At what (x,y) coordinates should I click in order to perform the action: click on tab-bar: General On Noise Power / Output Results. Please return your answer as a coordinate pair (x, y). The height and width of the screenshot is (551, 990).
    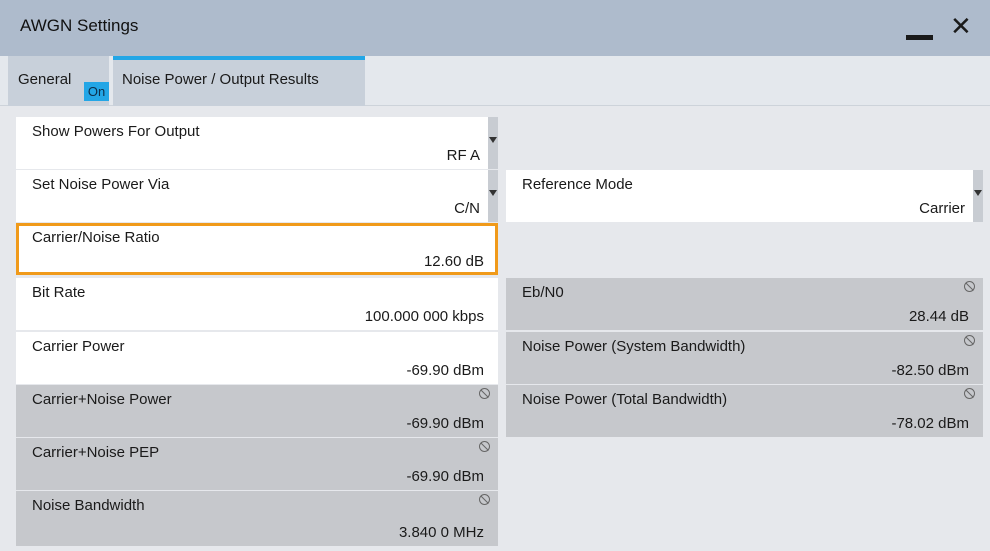
    Looking at the image, I should click on (495, 81).